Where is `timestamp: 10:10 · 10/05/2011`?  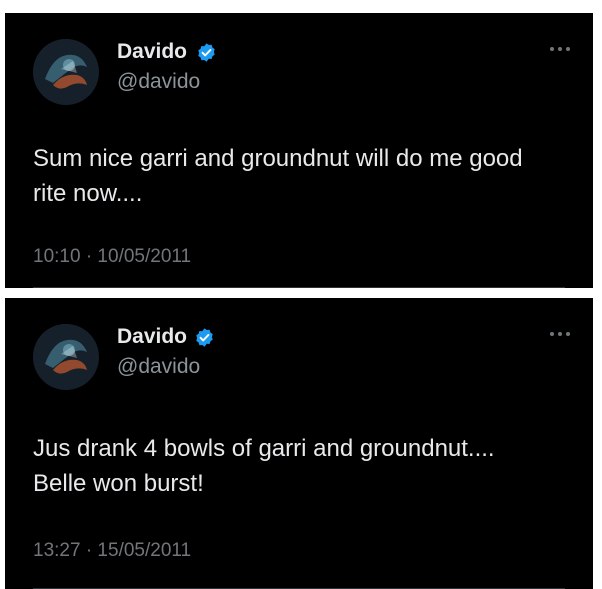 timestamp: 10:10 · 10/05/2011 is located at coordinates (112, 257).